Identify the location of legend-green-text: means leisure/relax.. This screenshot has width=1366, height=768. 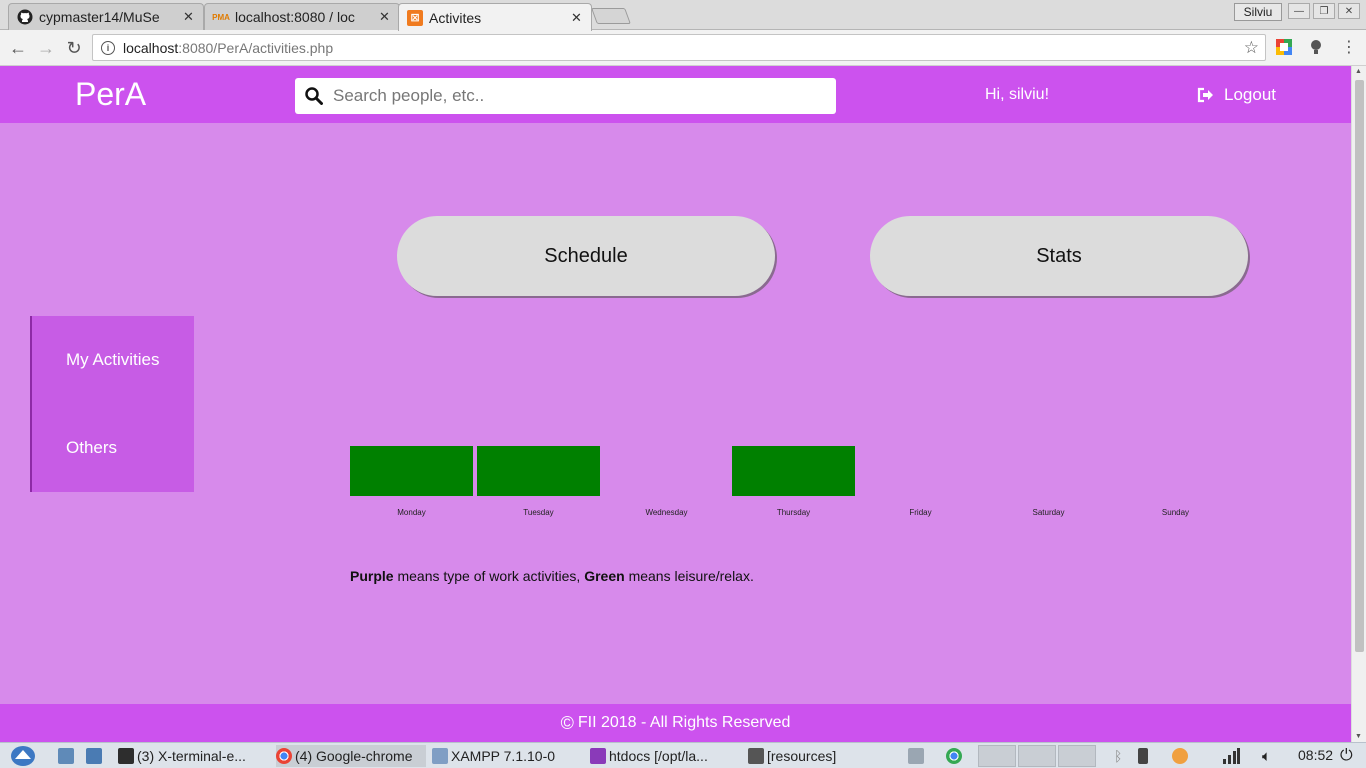
(689, 576).